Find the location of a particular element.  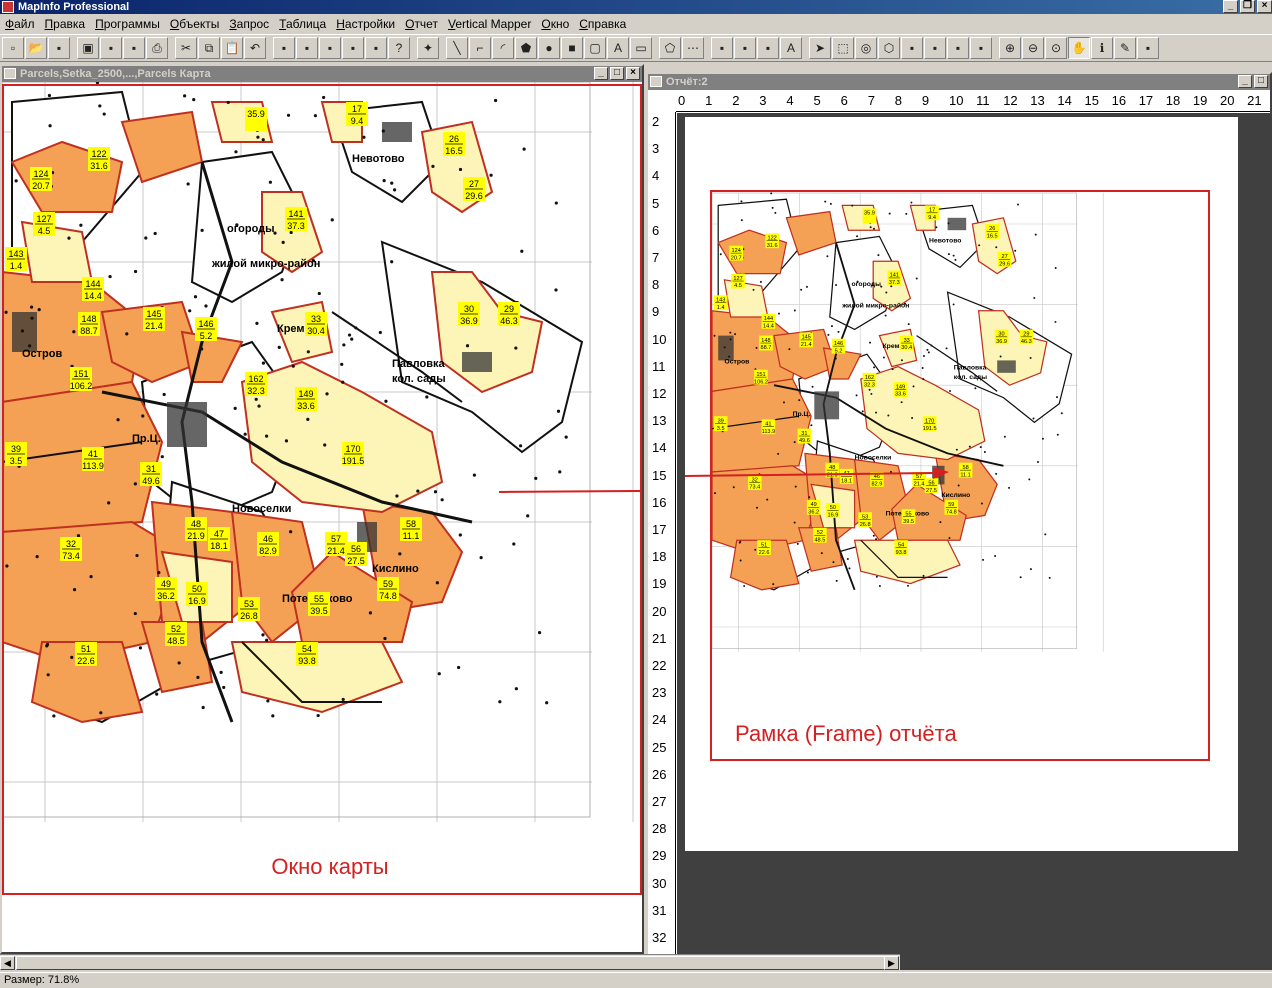

restore-button: ❐ is located at coordinates (1247, 6).